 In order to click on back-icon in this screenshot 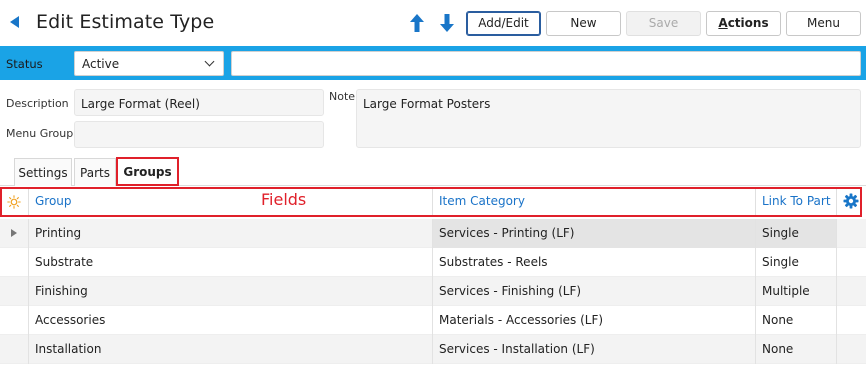, I will do `click(14, 22)`.